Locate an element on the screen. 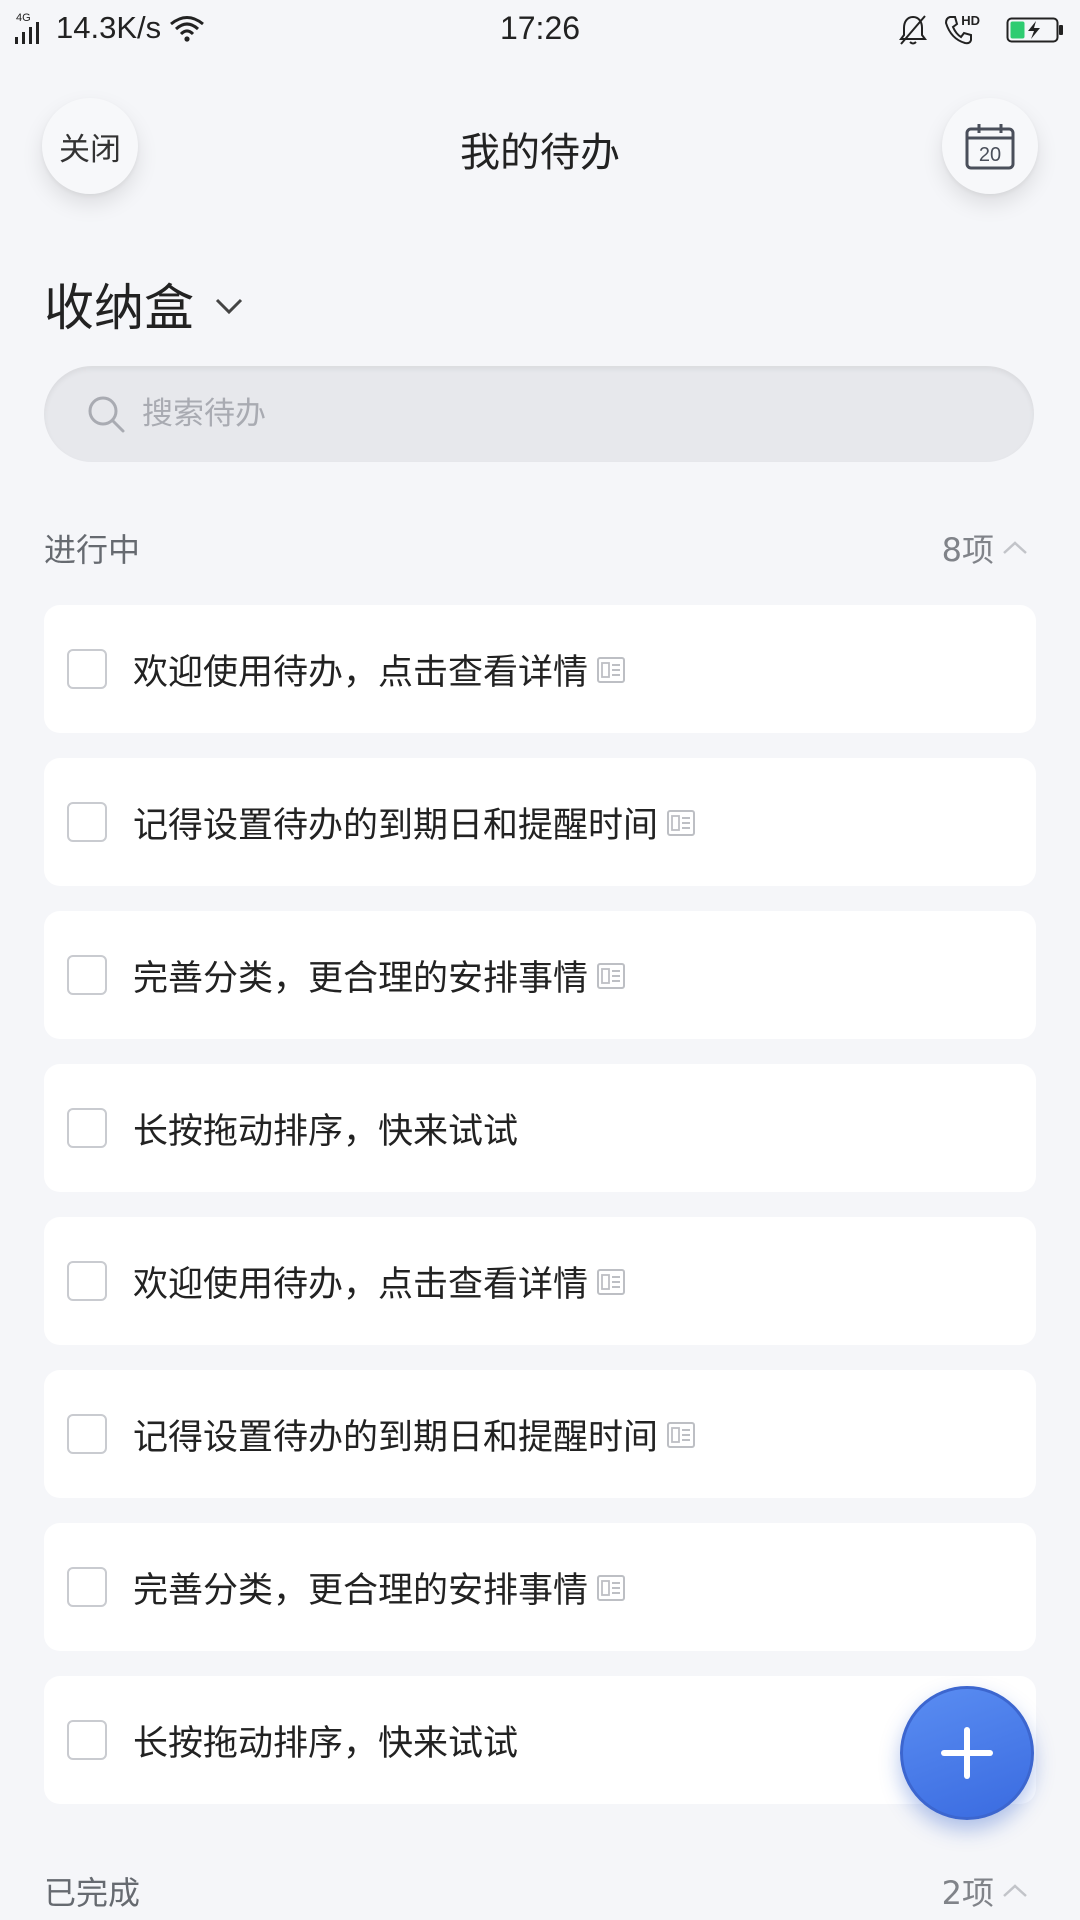 The width and height of the screenshot is (1080, 1920). search-icon is located at coordinates (106, 414).